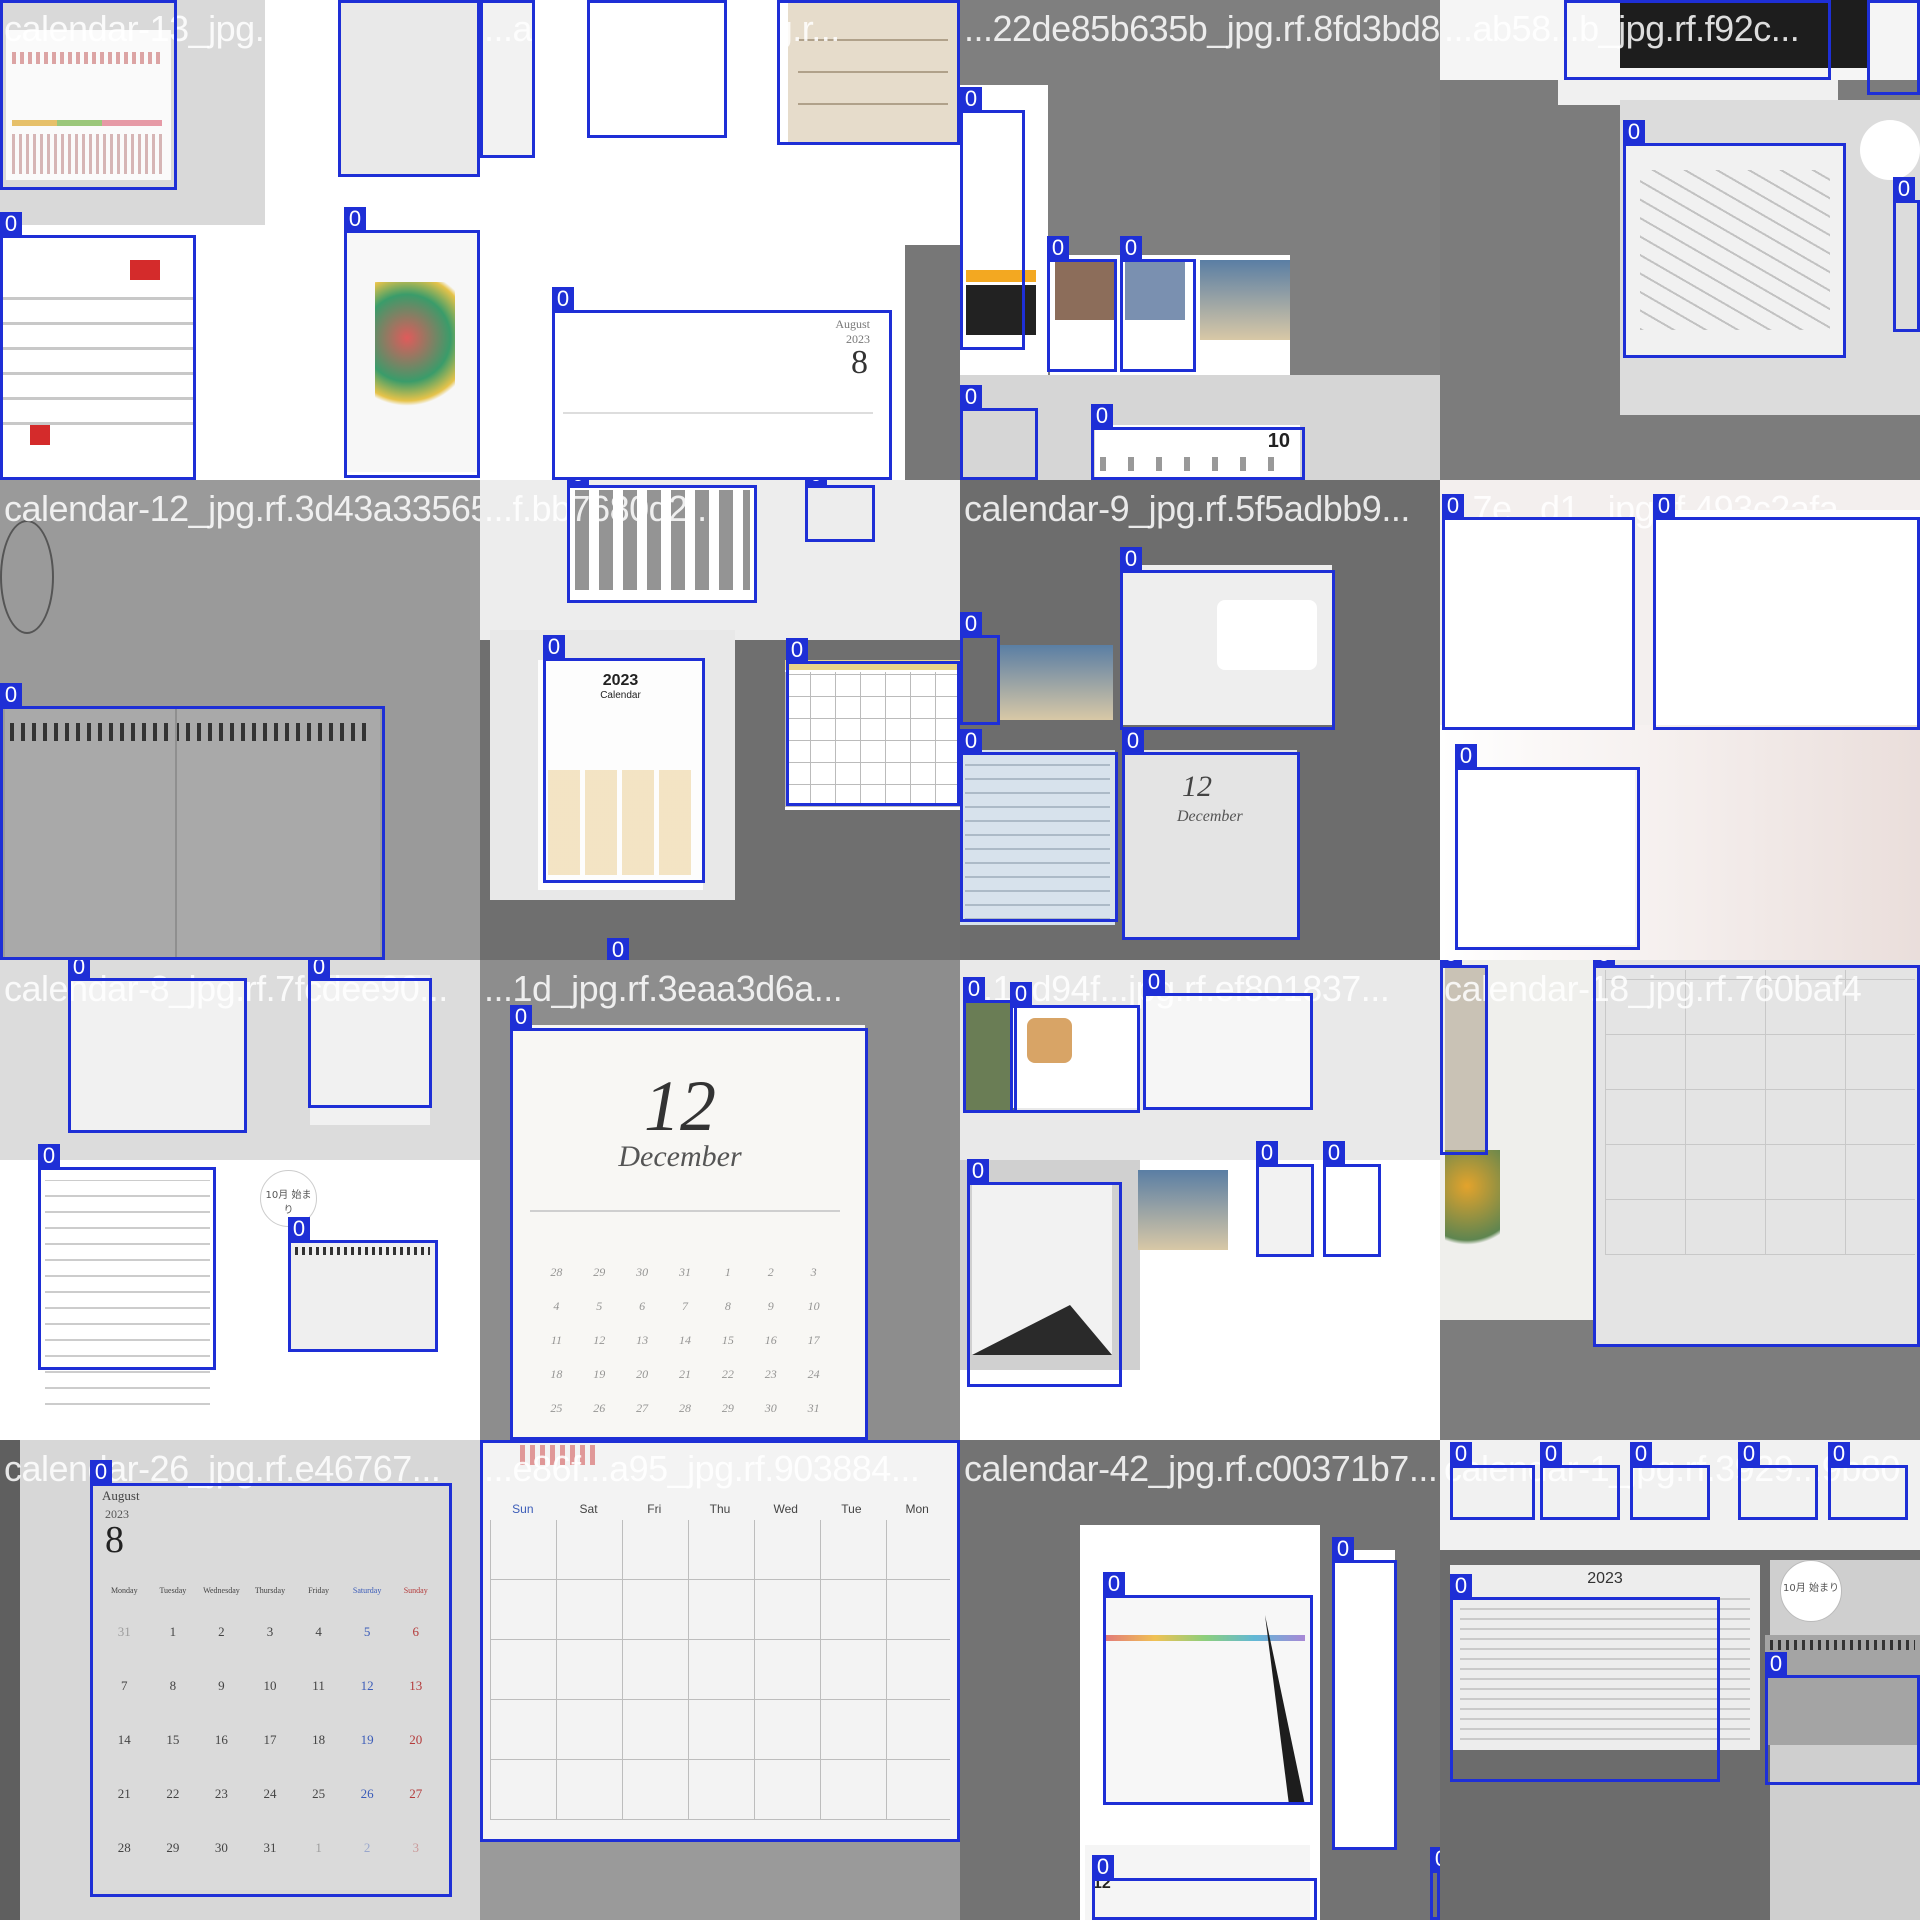 Image resolution: width=1920 pixels, height=1920 pixels. I want to click on october-badge: 10月 始まり, so click(1811, 1591).